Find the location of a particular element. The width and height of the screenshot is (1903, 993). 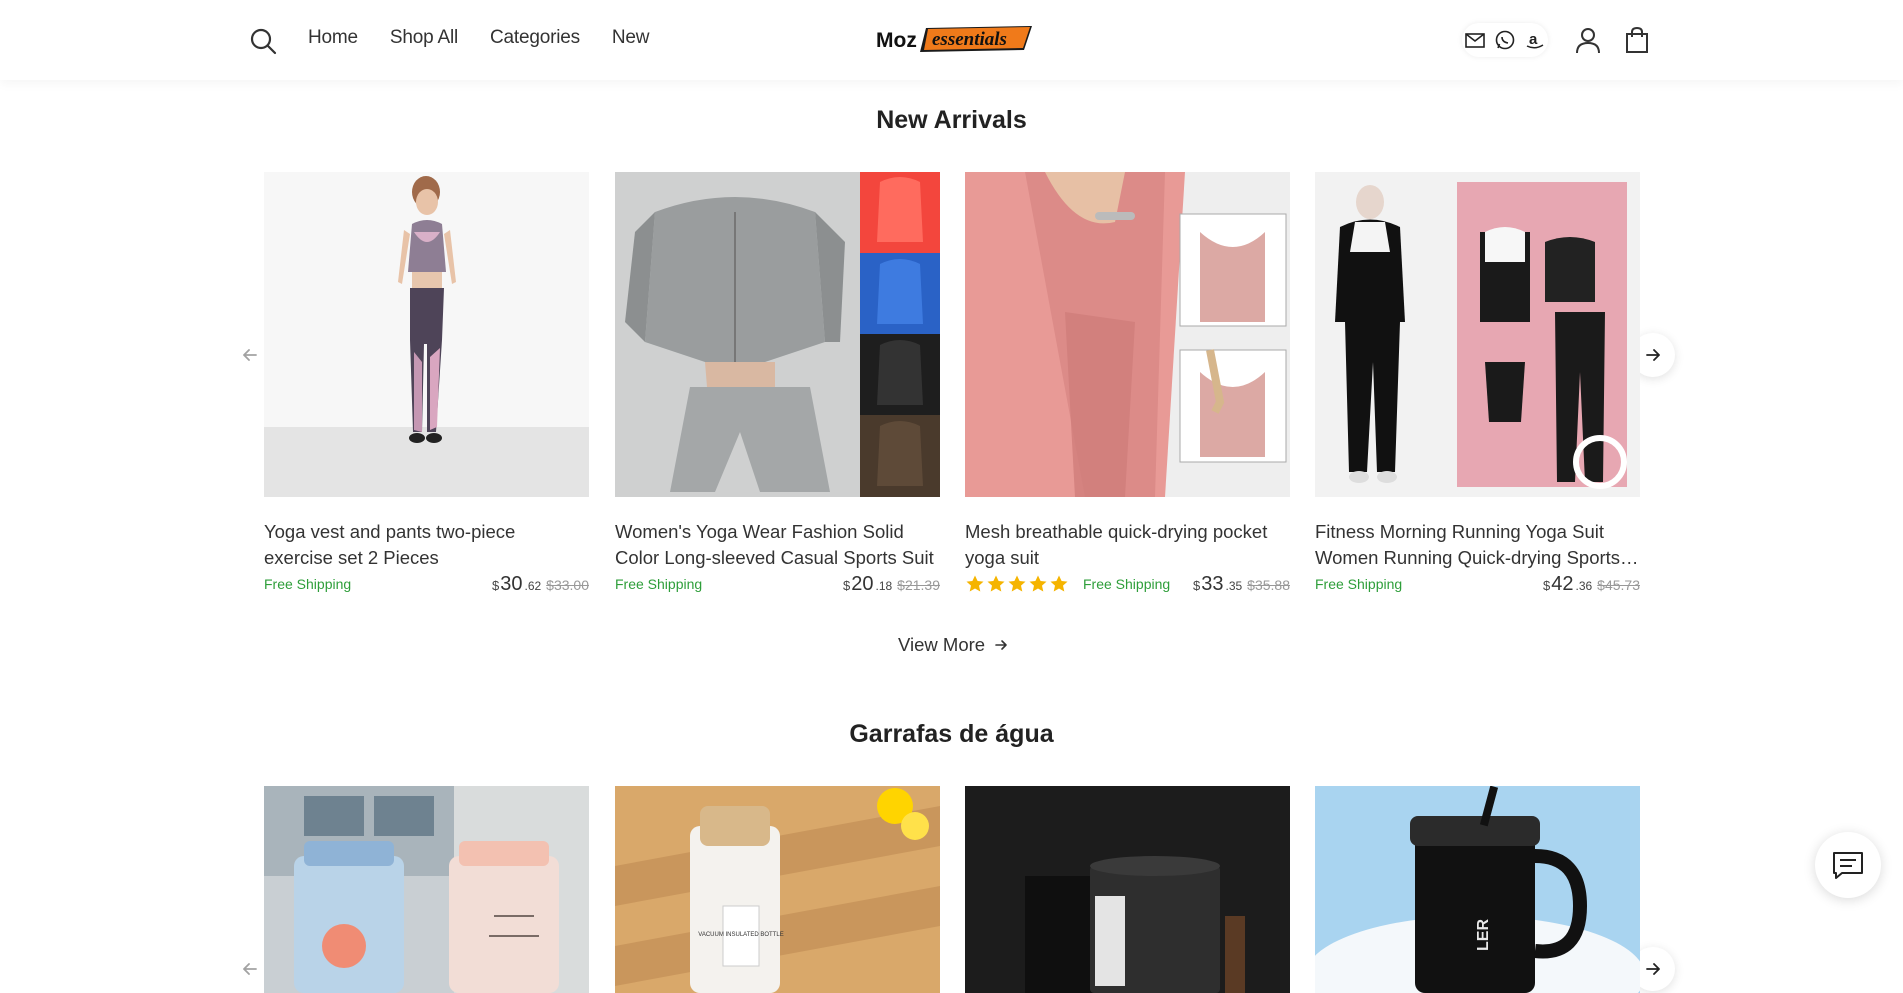

nav-categories: Categories is located at coordinates (535, 38).